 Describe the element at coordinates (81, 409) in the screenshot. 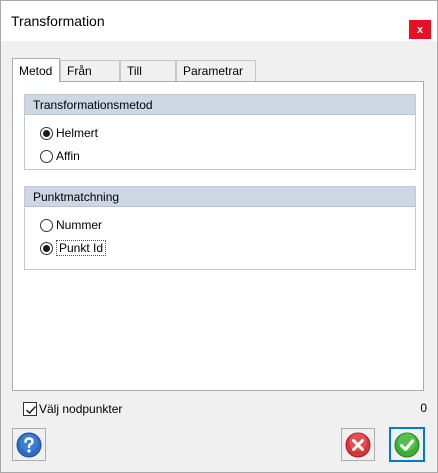

I see `checkbox-label: Välj nodpunkter` at that location.